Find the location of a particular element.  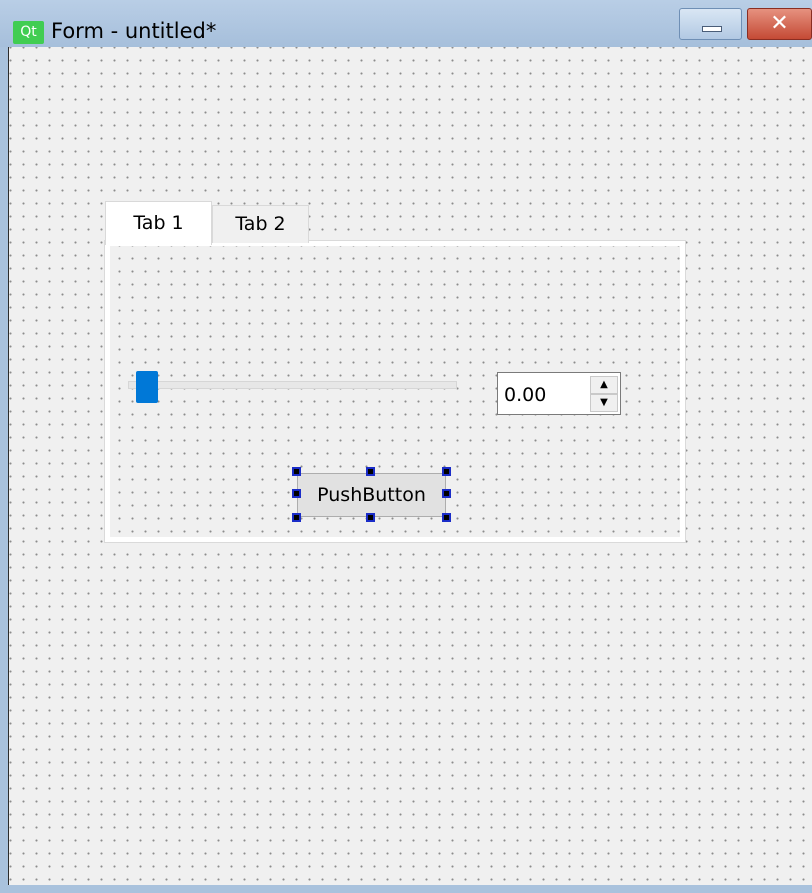

selection-handle-middle-left is located at coordinates (296, 493).